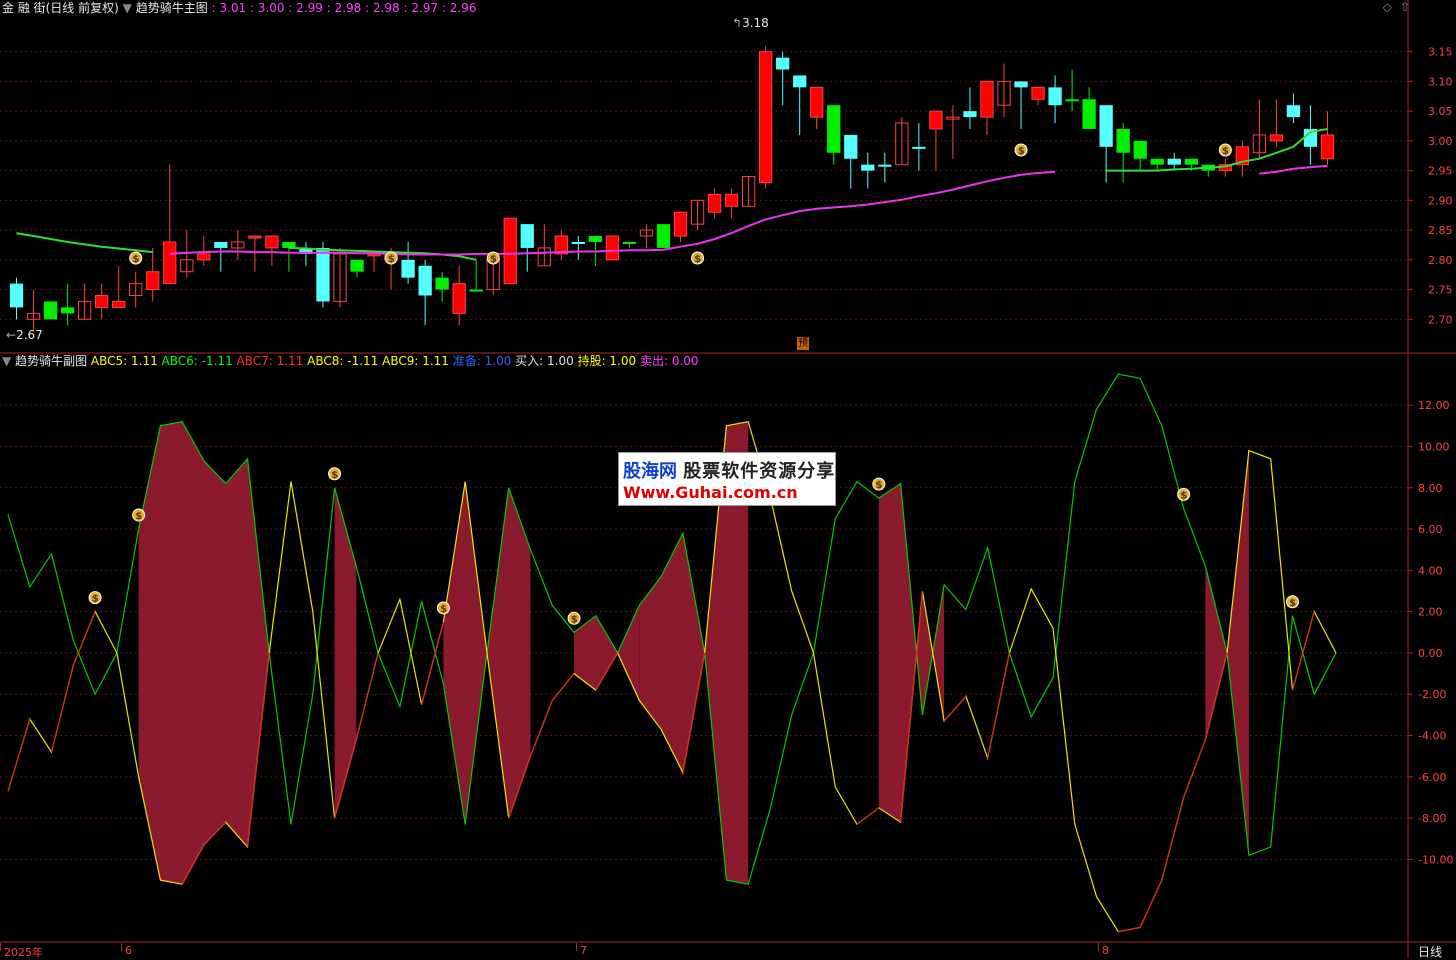 The image size is (1456, 960). Describe the element at coordinates (750, 23) in the screenshot. I see `high-annotation: ↰3.18` at that location.